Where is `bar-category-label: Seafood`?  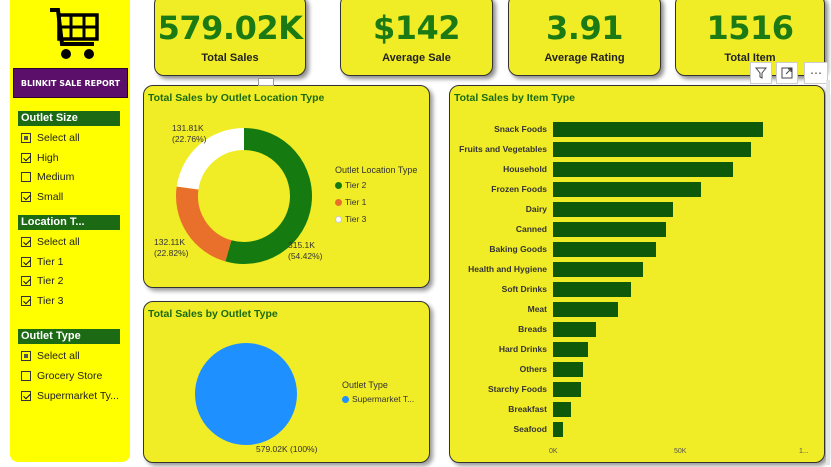
bar-category-label: Seafood is located at coordinates (530, 429).